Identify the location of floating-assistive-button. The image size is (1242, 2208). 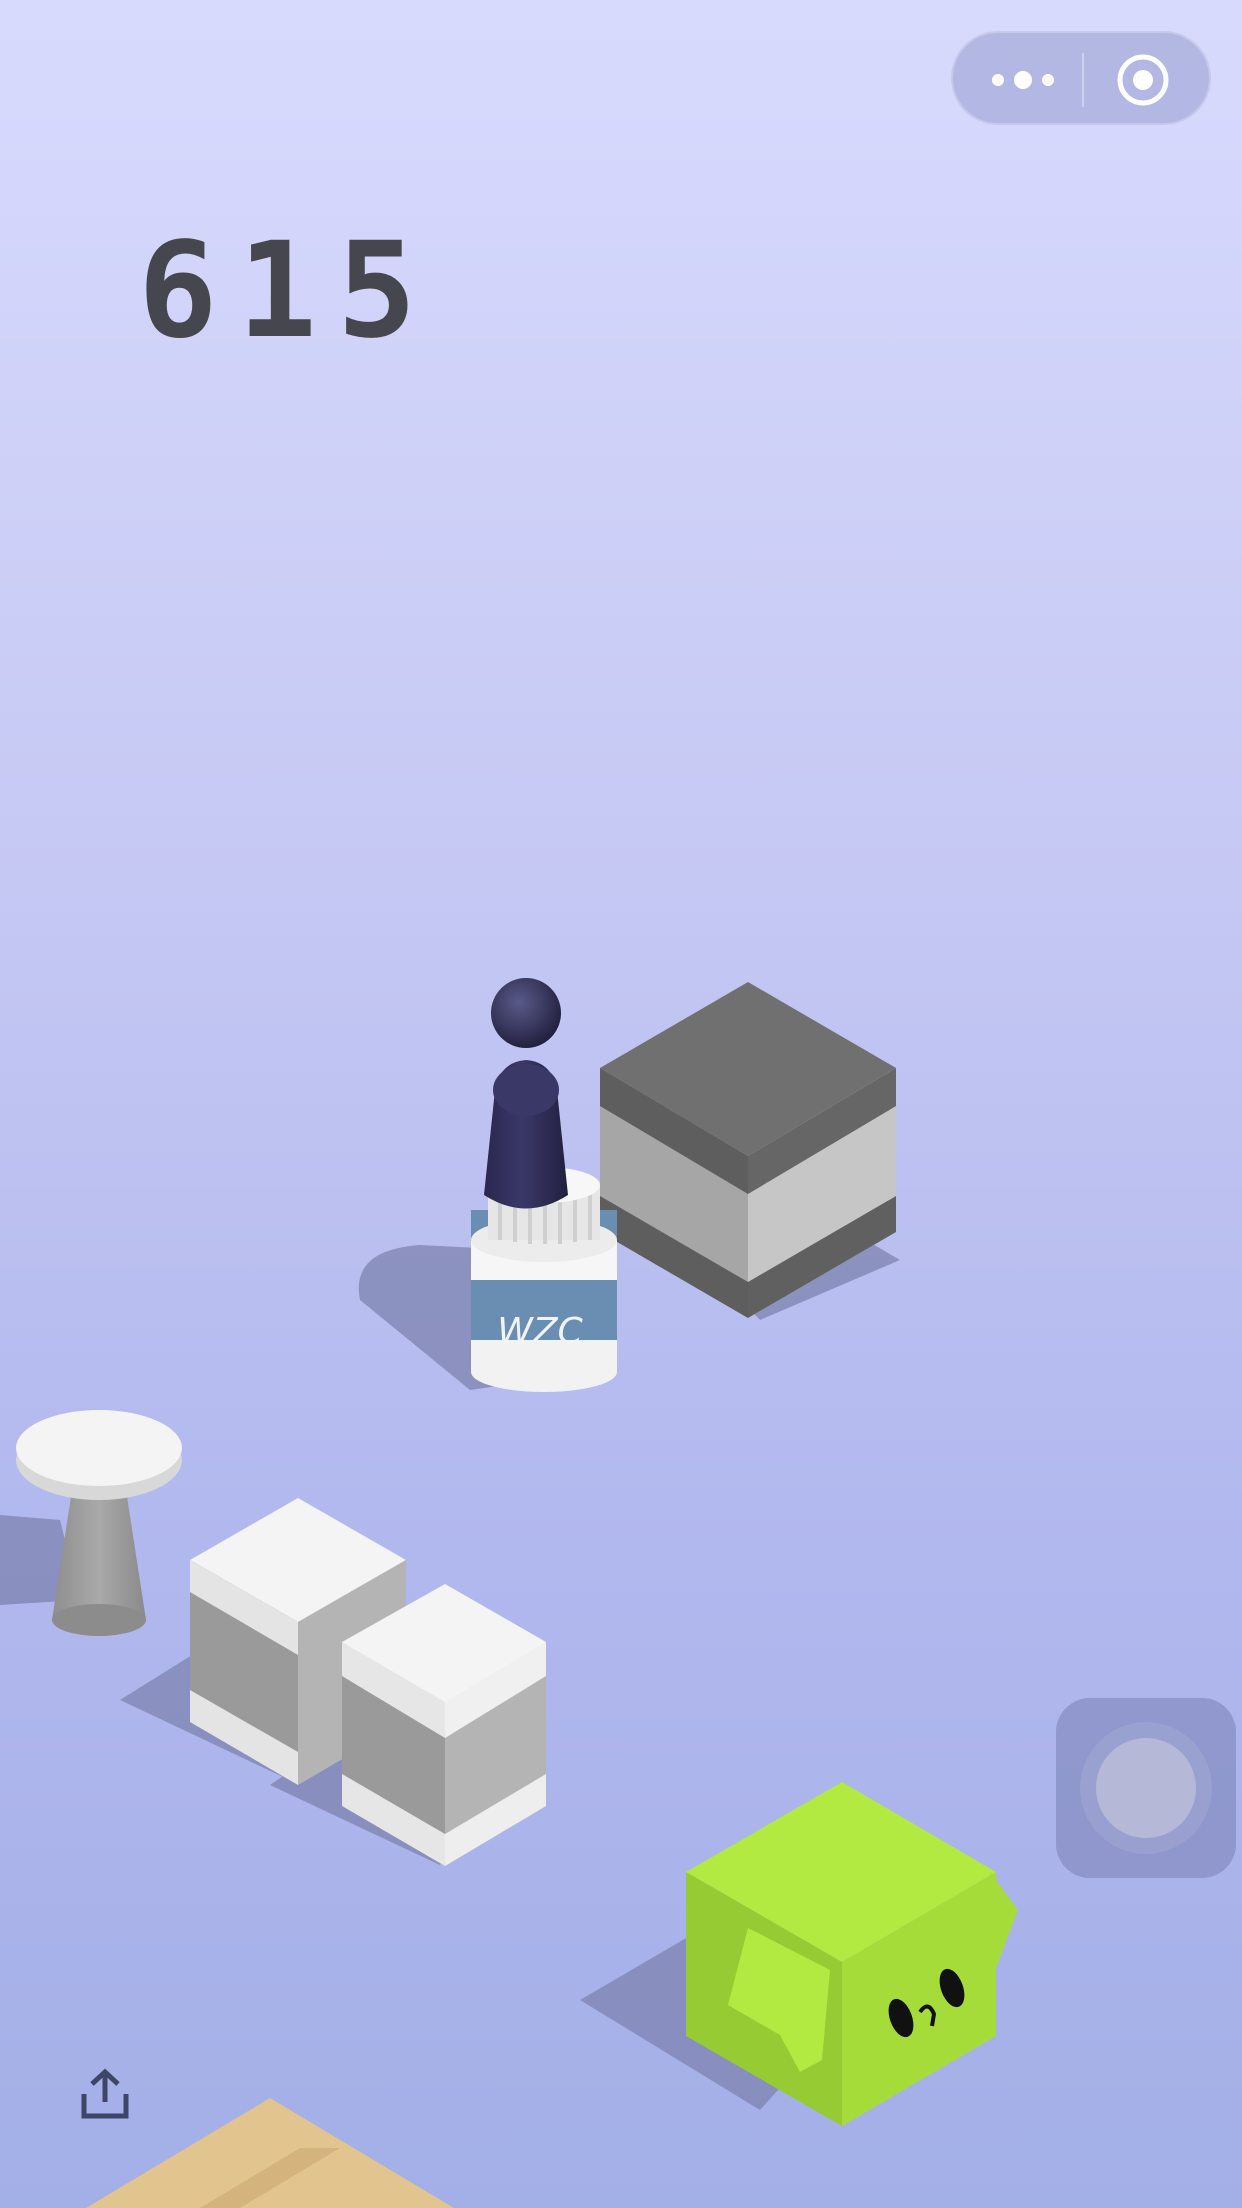
(1146, 1788).